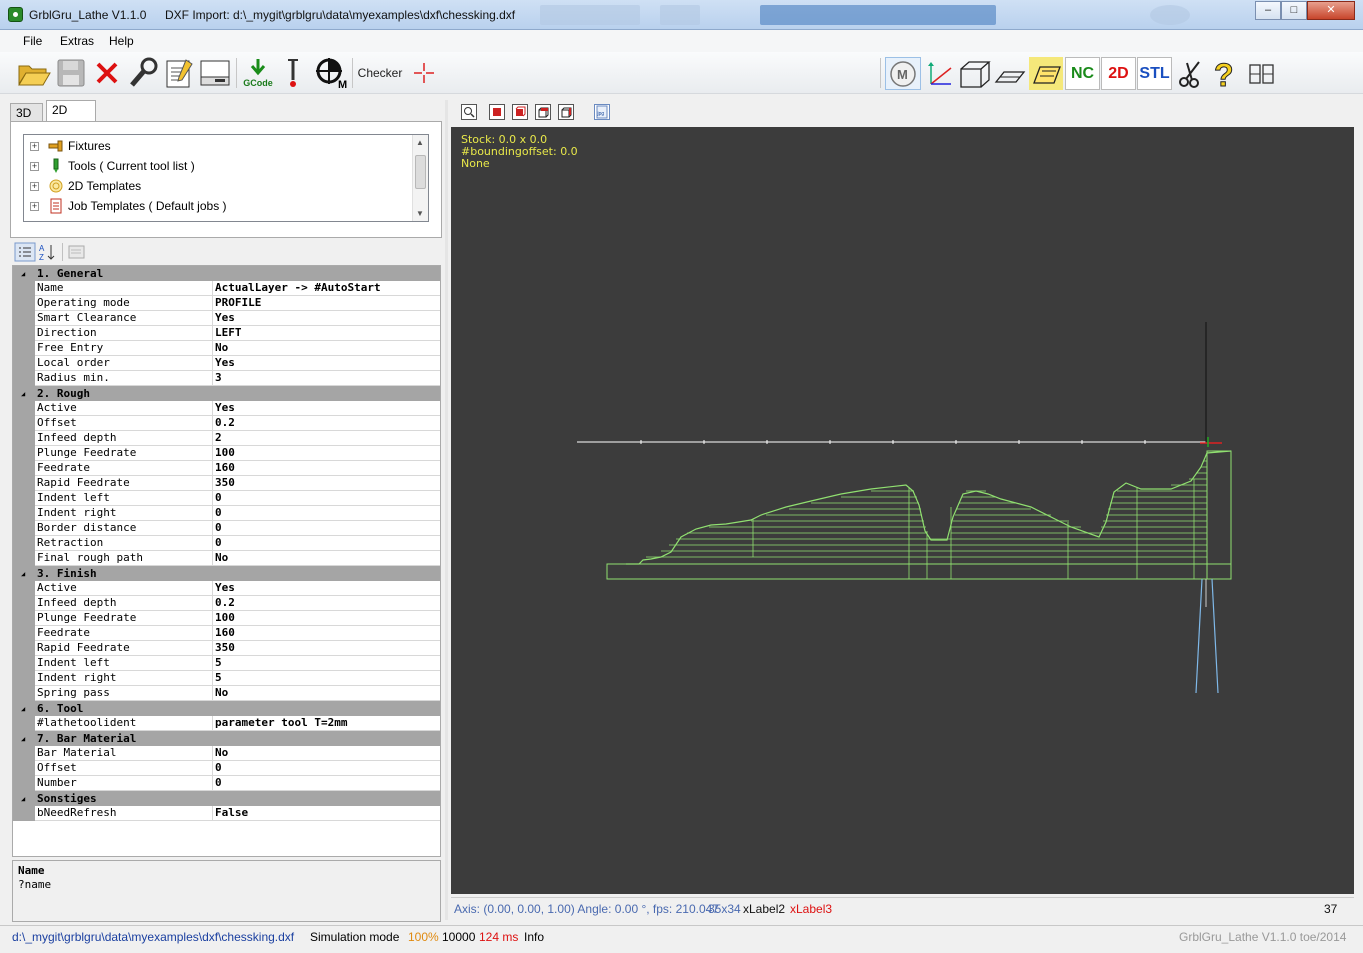  What do you see at coordinates (380, 73) in the screenshot?
I see `checker-button: Checker` at bounding box center [380, 73].